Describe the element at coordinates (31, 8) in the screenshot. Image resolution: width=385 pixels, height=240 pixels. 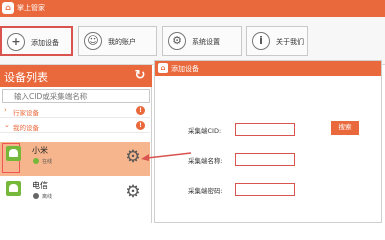
I see `window-title: 掌上管家` at that location.